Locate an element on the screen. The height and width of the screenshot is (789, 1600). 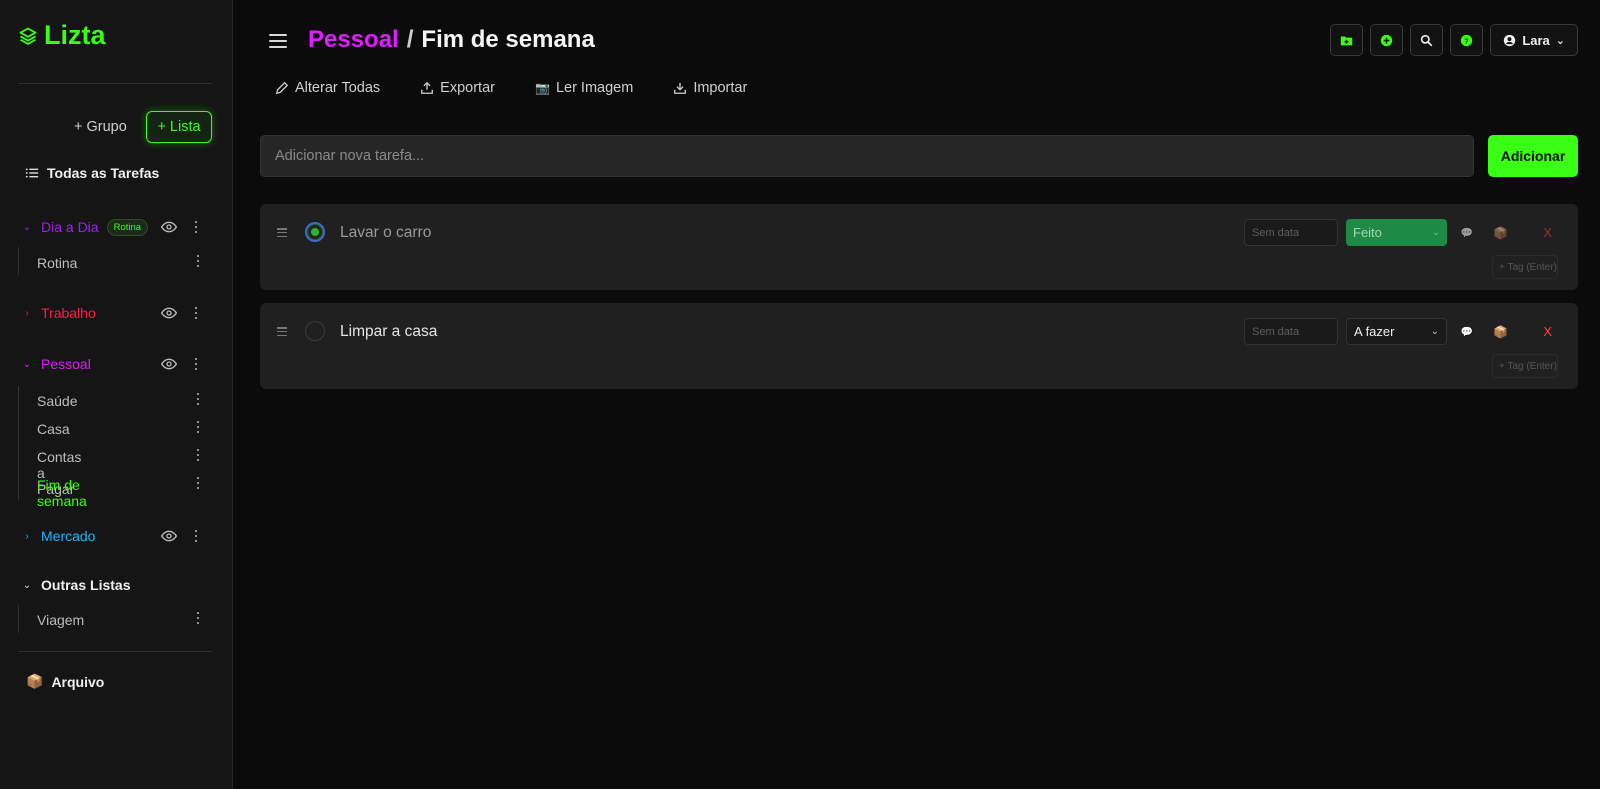
task-status-select: A fazer ⌄ is located at coordinates (1396, 331).